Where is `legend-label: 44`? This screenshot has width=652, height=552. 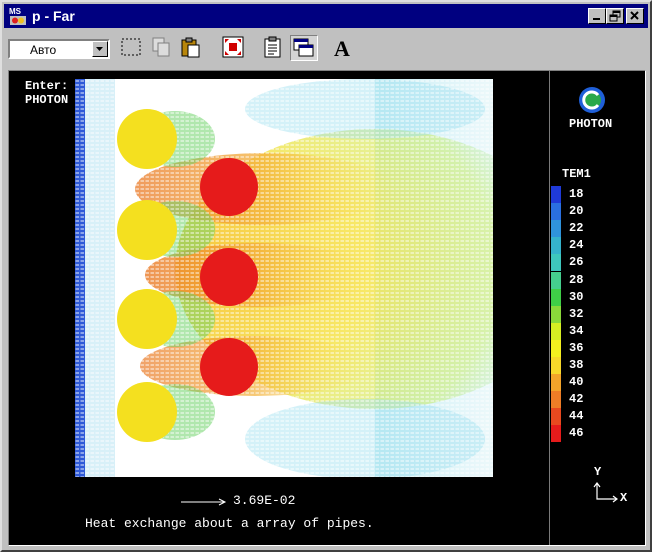 legend-label: 44 is located at coordinates (576, 416).